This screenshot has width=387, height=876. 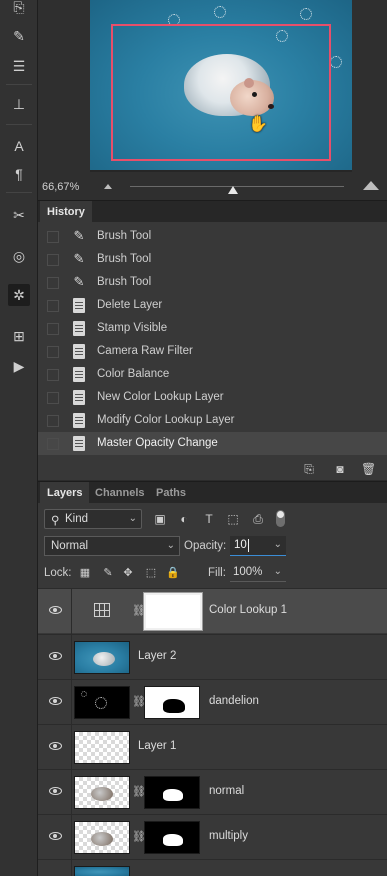 What do you see at coordinates (248, 610) in the screenshot?
I see `layer-name: Color Lookup 1` at bounding box center [248, 610].